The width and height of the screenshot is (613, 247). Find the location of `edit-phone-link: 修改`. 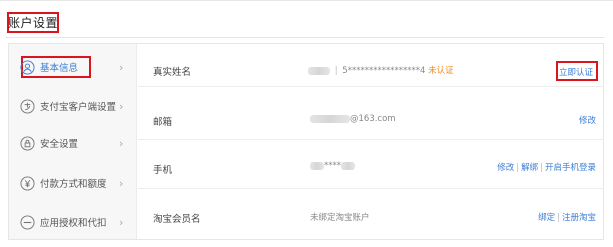

edit-phone-link: 修改 is located at coordinates (505, 168).